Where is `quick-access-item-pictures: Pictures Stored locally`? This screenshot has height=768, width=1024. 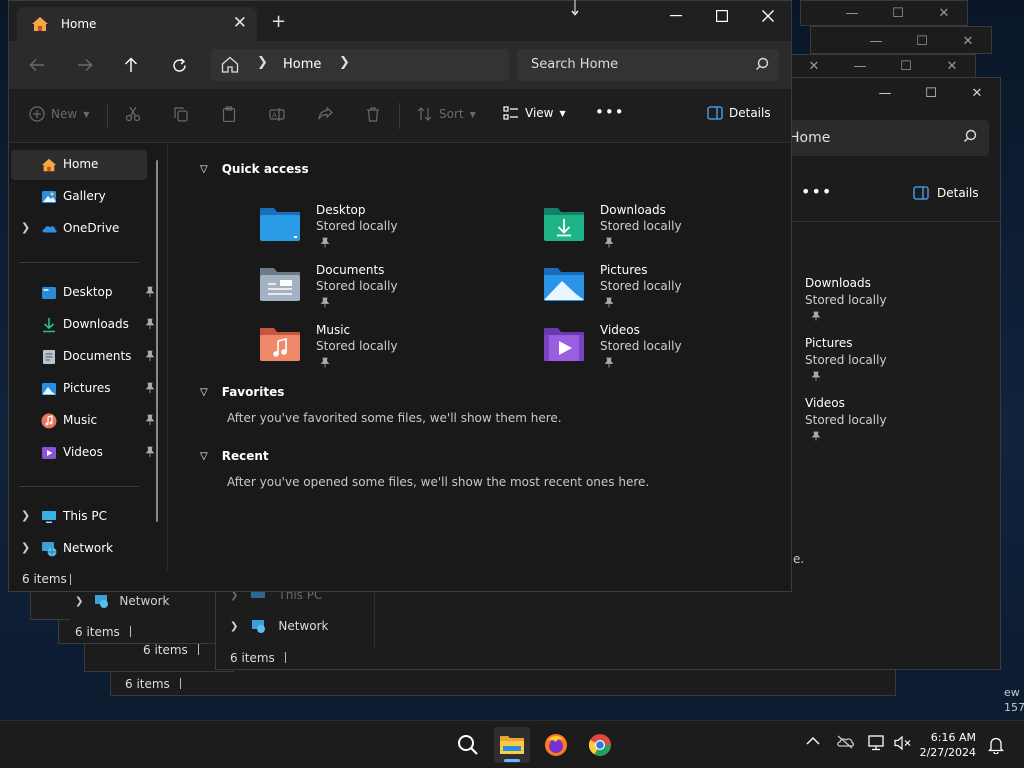
quick-access-item-pictures: Pictures Stored locally is located at coordinates (667, 290).